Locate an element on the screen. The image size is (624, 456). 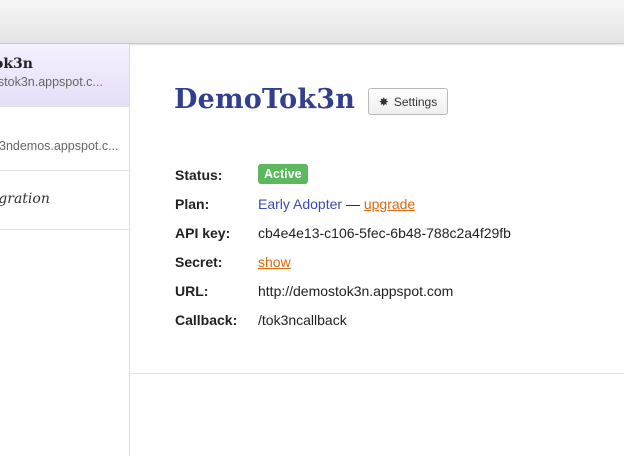
status-badge: Active is located at coordinates (283, 174).